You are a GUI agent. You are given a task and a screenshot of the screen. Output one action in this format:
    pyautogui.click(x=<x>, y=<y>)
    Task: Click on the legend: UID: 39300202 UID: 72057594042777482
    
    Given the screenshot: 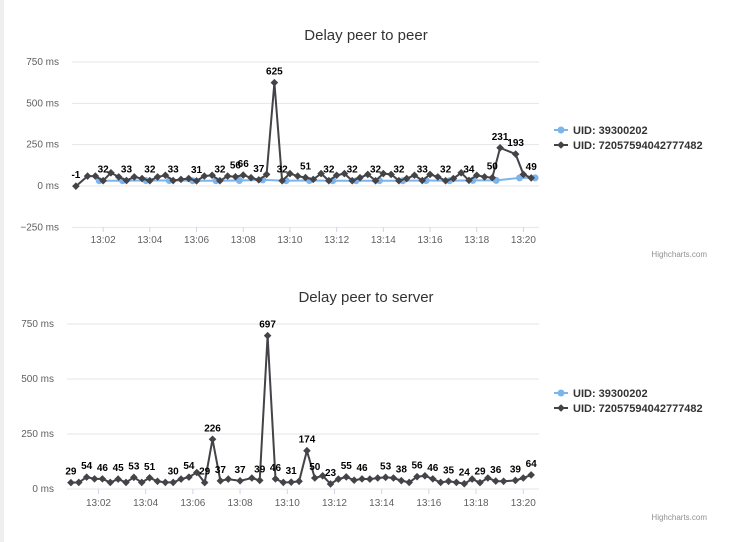 What is the action you would take?
    pyautogui.click(x=628, y=401)
    